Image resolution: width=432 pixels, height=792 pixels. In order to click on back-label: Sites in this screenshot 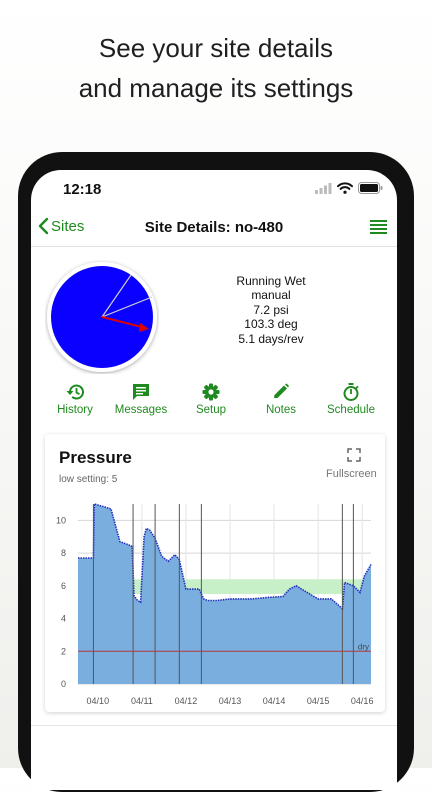, I will do `click(68, 226)`.